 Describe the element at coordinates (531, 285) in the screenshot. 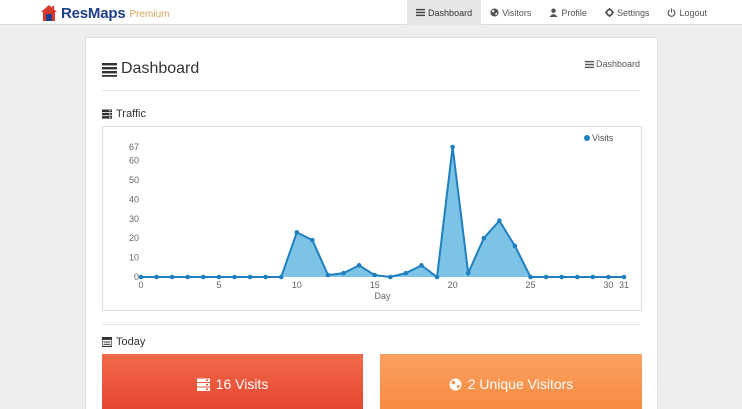

I see `x-tick-label: 25` at that location.